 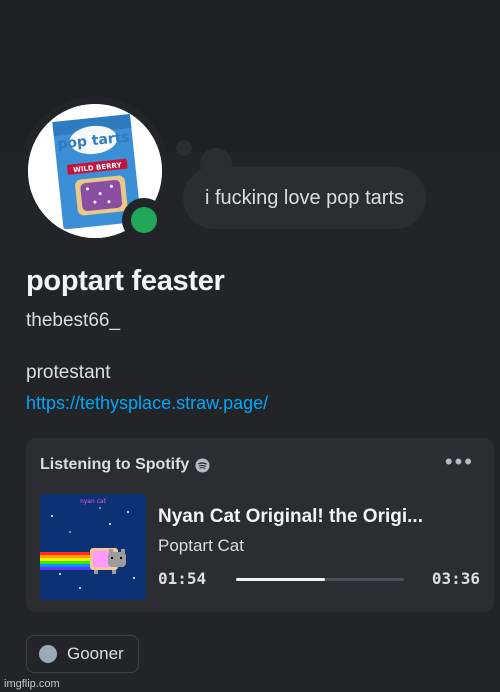 What do you see at coordinates (48, 654) in the screenshot?
I see `role-color-dot` at bounding box center [48, 654].